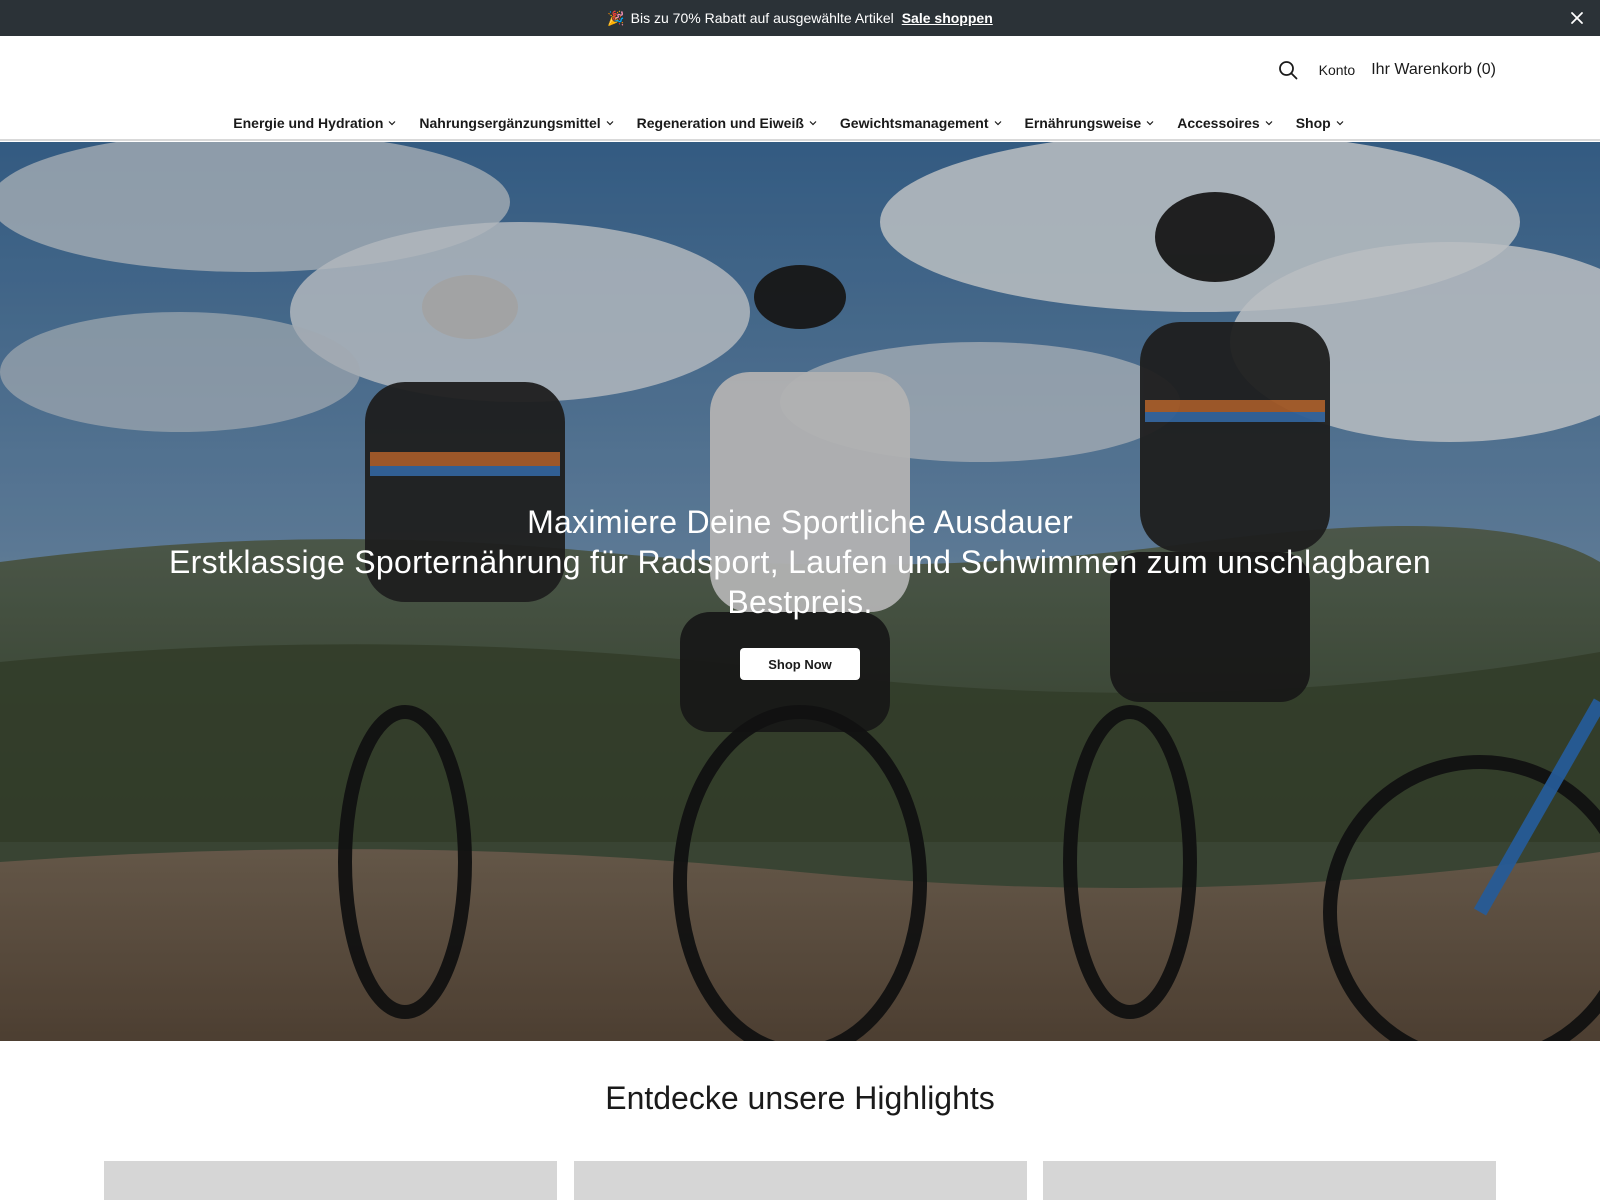  Describe the element at coordinates (1313, 123) in the screenshot. I see `nav-item-label: Shop` at that location.